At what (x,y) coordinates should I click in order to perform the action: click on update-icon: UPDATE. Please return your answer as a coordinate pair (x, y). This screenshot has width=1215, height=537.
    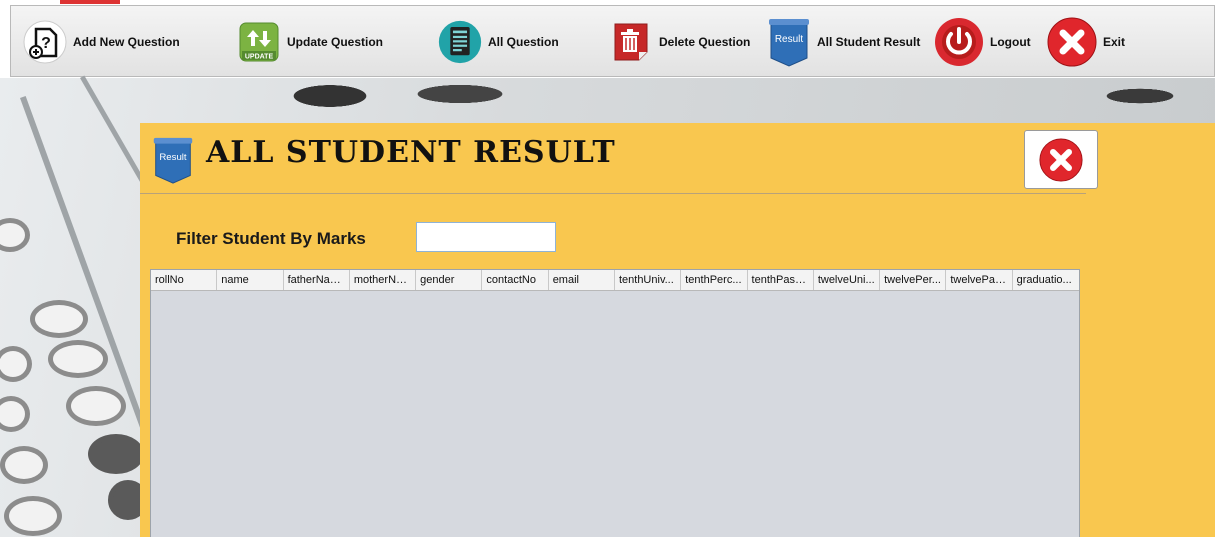
    Looking at the image, I should click on (259, 42).